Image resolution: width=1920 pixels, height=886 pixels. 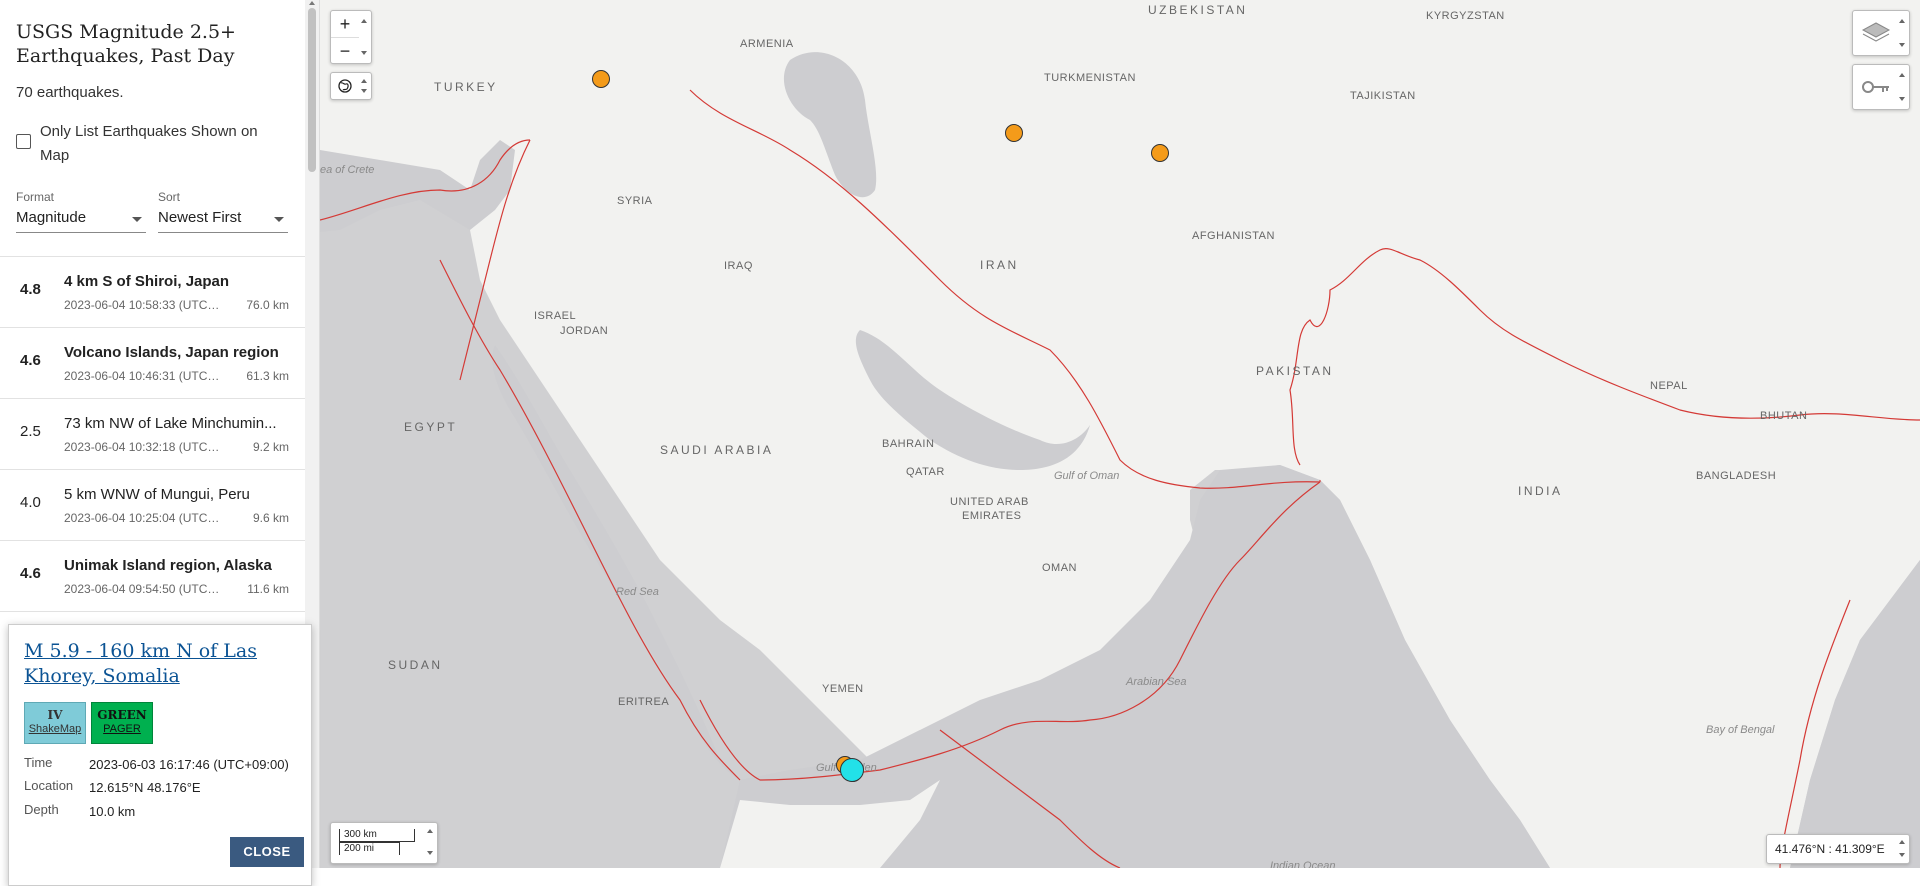 I want to click on location-value: 12.615°N 48.176°E, so click(x=145, y=787).